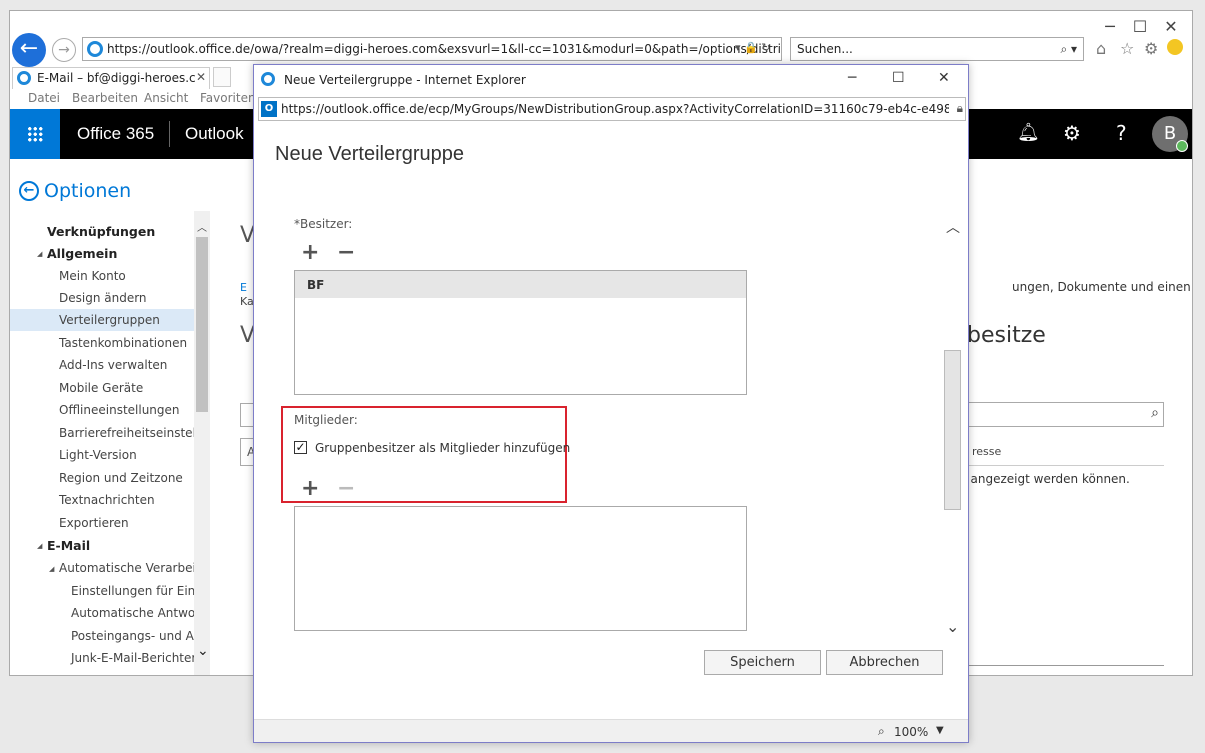 This screenshot has width=1205, height=753. I want to click on add-member-plus-icon: +, so click(310, 489).